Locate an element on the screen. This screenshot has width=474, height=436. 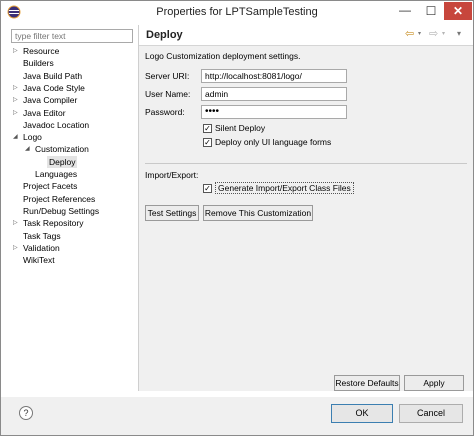
back-arrow-icon: ⇦ is located at coordinates (409, 34).